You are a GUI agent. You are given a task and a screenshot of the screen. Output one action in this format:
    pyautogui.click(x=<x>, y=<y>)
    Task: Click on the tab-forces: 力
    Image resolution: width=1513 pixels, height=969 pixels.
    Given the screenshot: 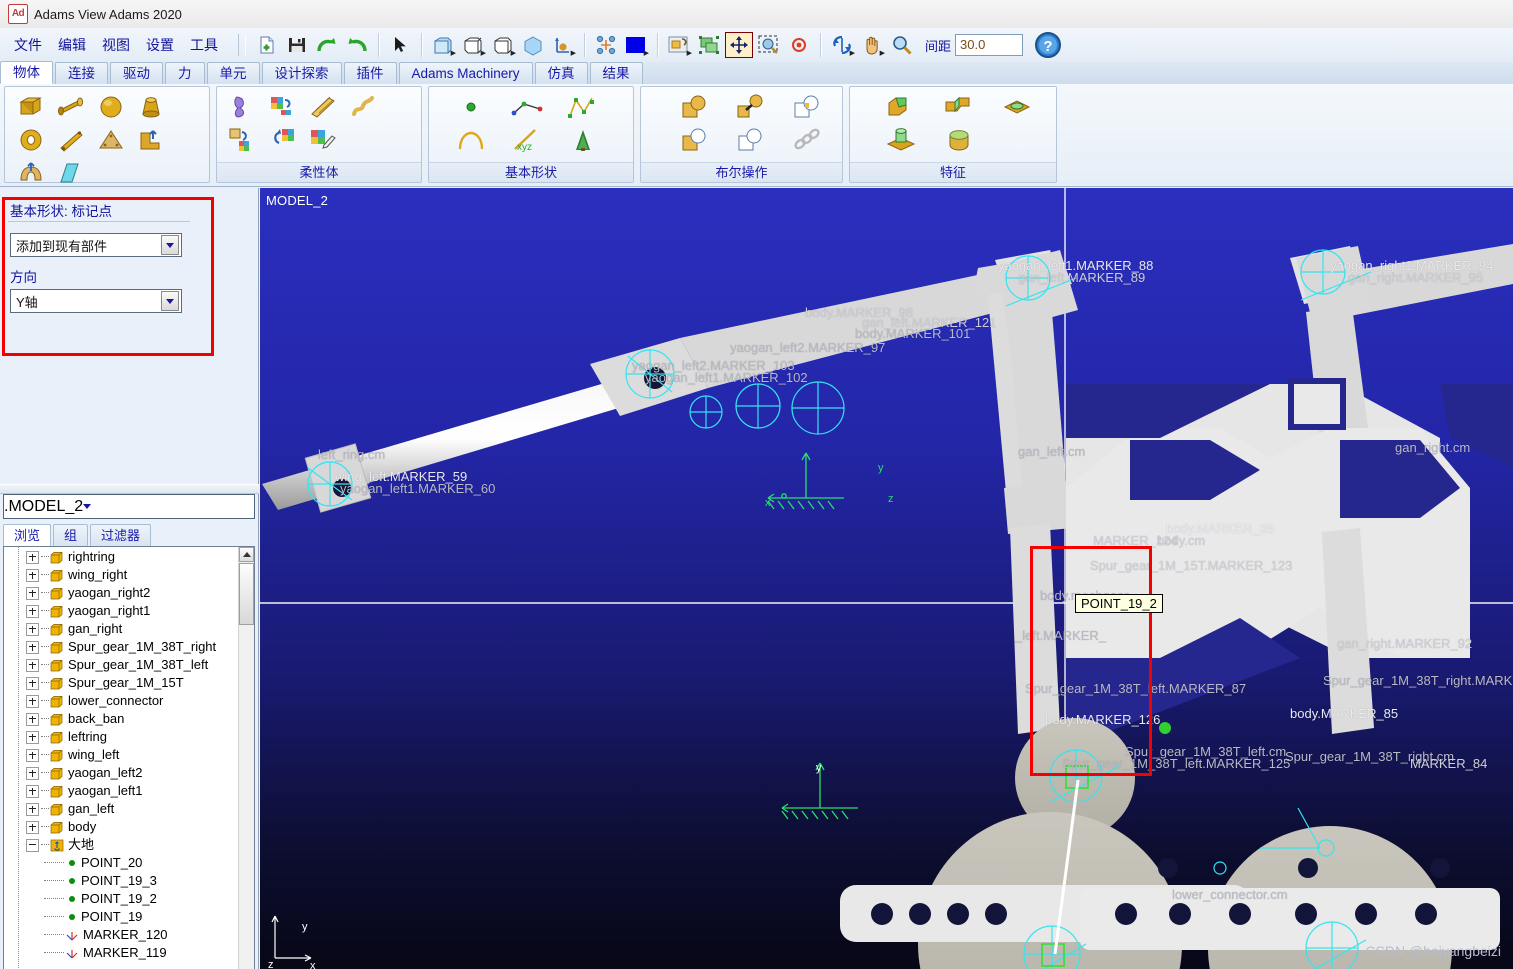 What is the action you would take?
    pyautogui.click(x=185, y=73)
    